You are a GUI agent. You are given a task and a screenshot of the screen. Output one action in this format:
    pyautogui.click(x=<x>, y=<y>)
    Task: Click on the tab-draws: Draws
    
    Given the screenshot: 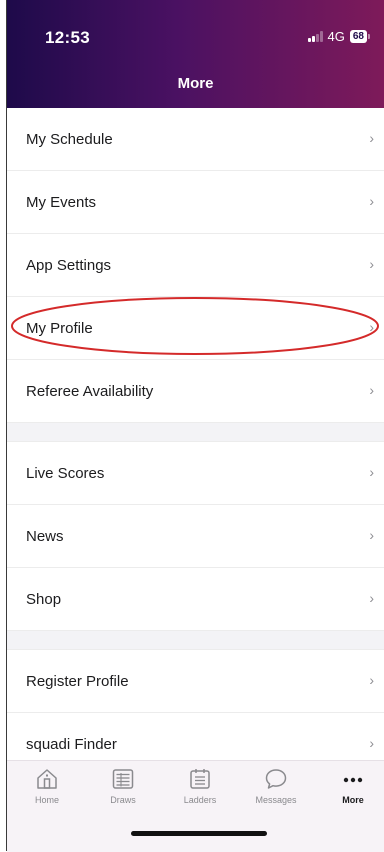 What is the action you would take?
    pyautogui.click(x=123, y=786)
    